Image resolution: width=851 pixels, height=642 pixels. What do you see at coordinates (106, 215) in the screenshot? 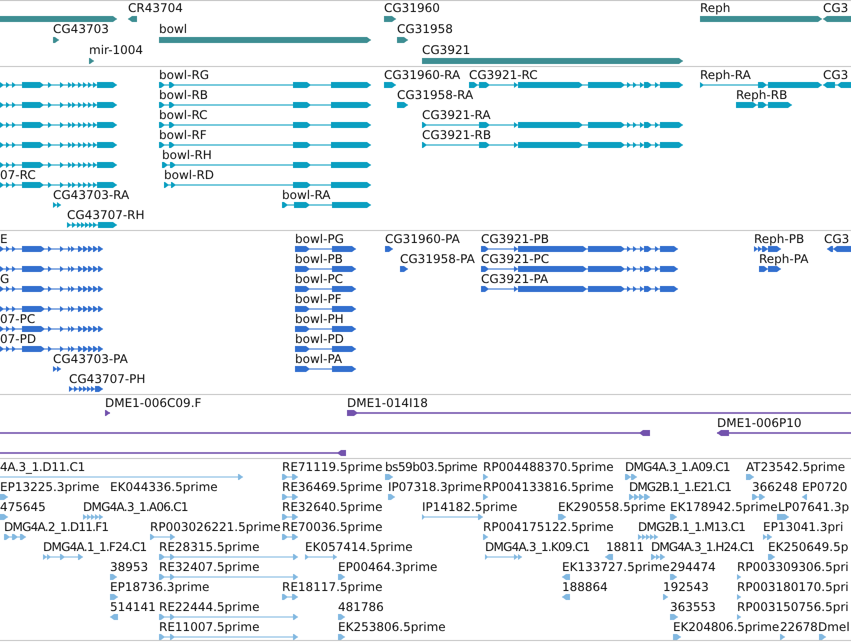
I see `feature-label: CG43707-RH` at bounding box center [106, 215].